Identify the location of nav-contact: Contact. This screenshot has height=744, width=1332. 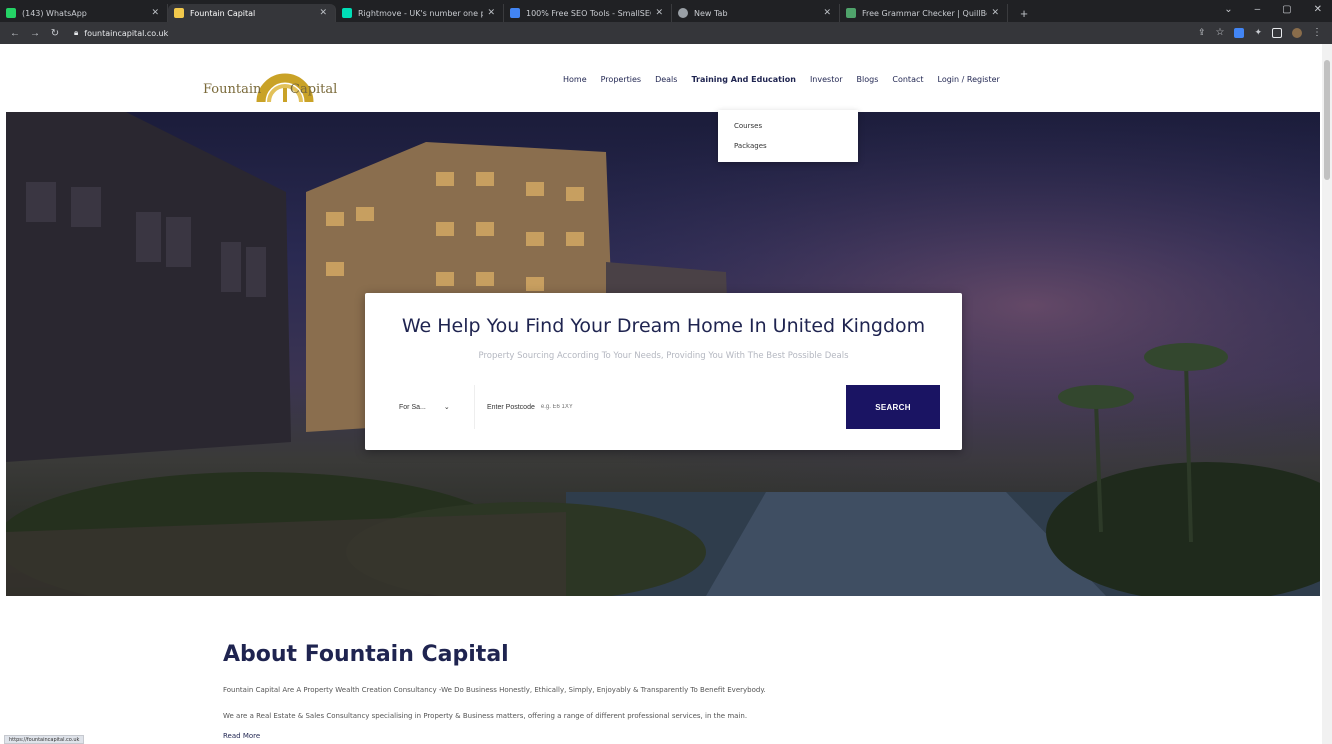
(907, 79).